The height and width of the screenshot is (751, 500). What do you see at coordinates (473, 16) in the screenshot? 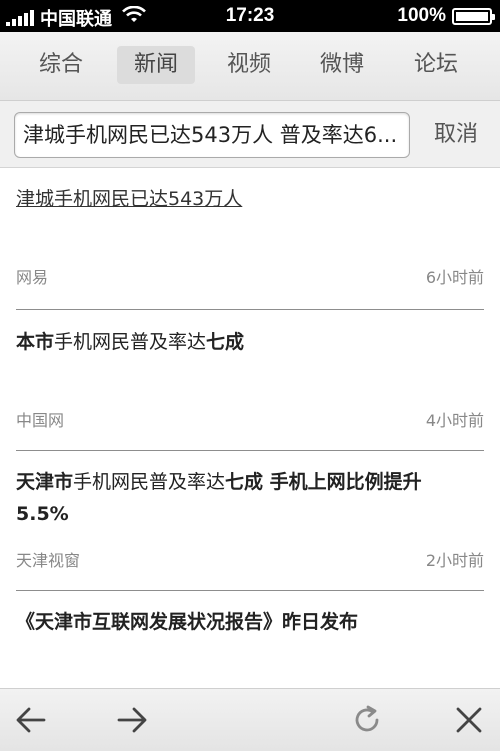
I see `battery-icon` at bounding box center [473, 16].